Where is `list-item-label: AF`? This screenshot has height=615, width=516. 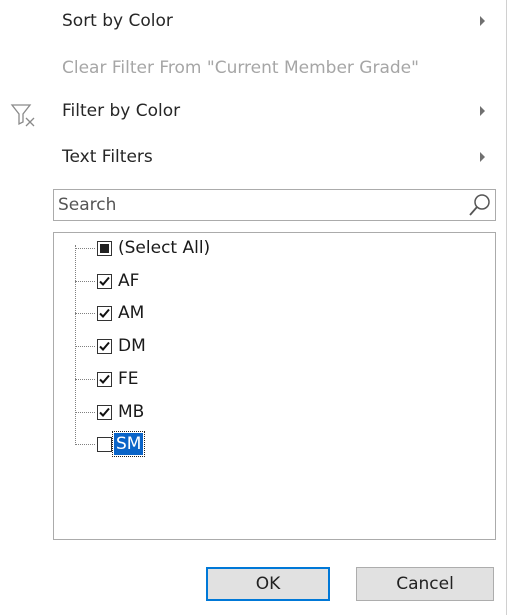 list-item-label: AF is located at coordinates (129, 281).